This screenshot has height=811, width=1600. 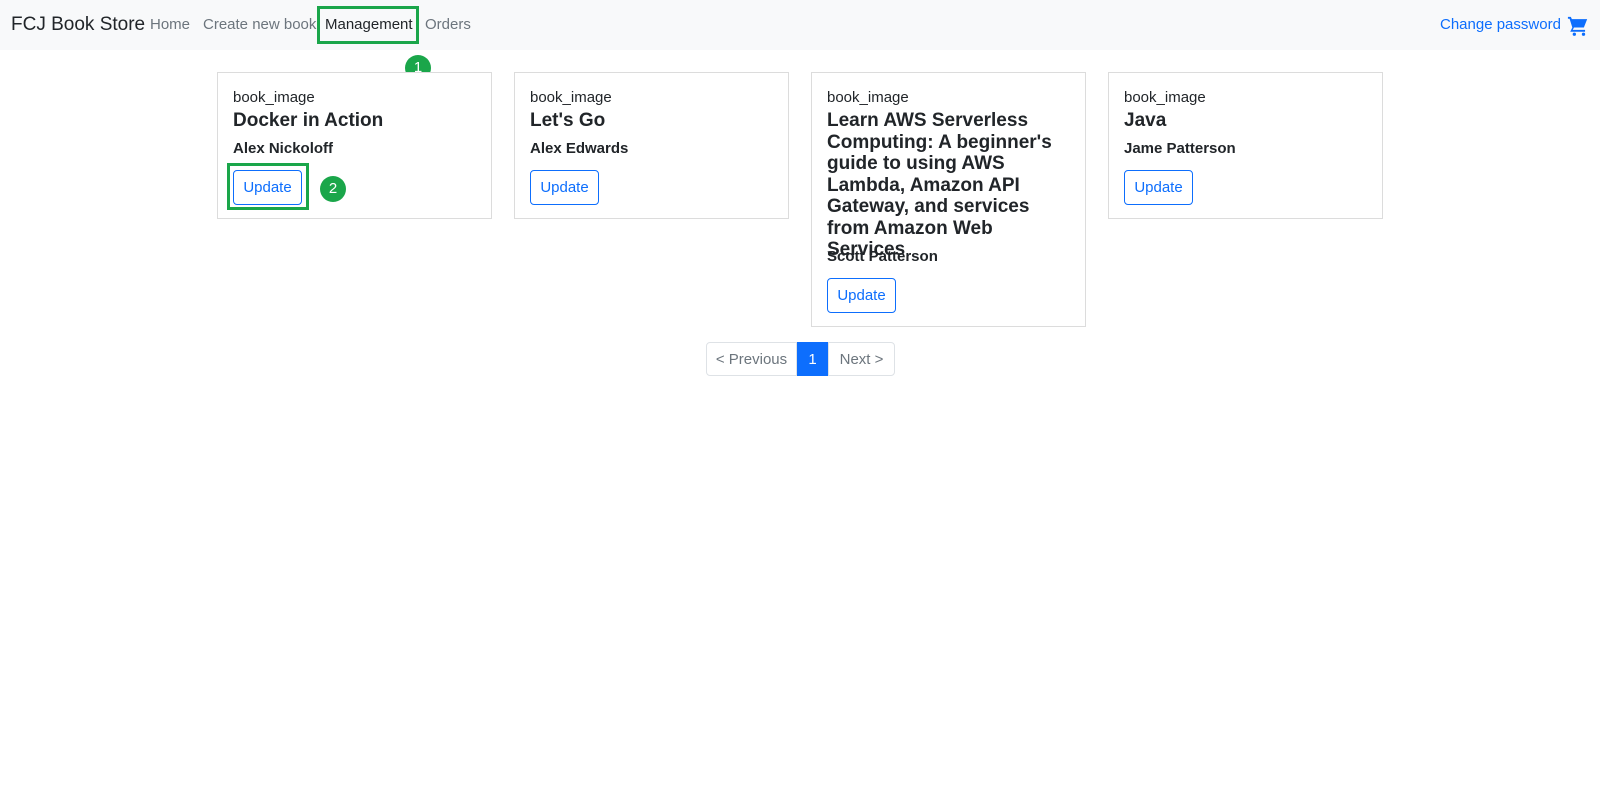 I want to click on pagination: < Previous 1 Next >, so click(x=800, y=359).